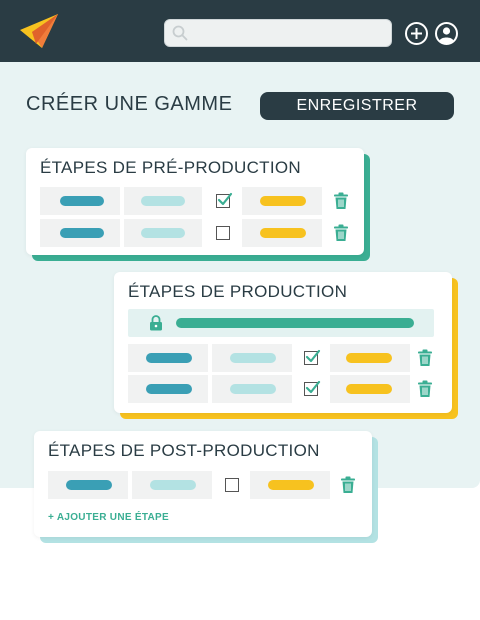 The height and width of the screenshot is (620, 480). What do you see at coordinates (156, 323) in the screenshot?
I see `lock-icon` at bounding box center [156, 323].